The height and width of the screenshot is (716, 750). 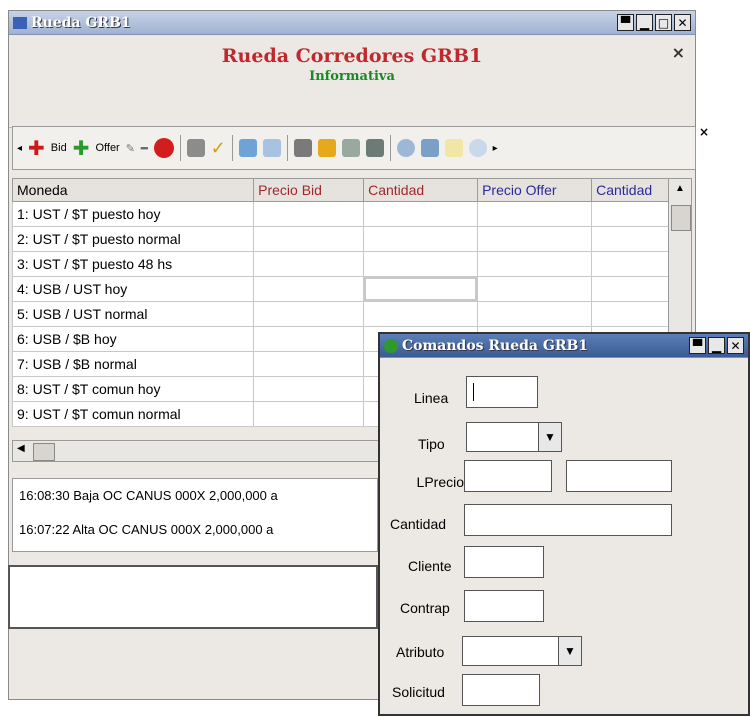 What do you see at coordinates (81, 22) in the screenshot?
I see `main-window-title: Rueda GRB1` at bounding box center [81, 22].